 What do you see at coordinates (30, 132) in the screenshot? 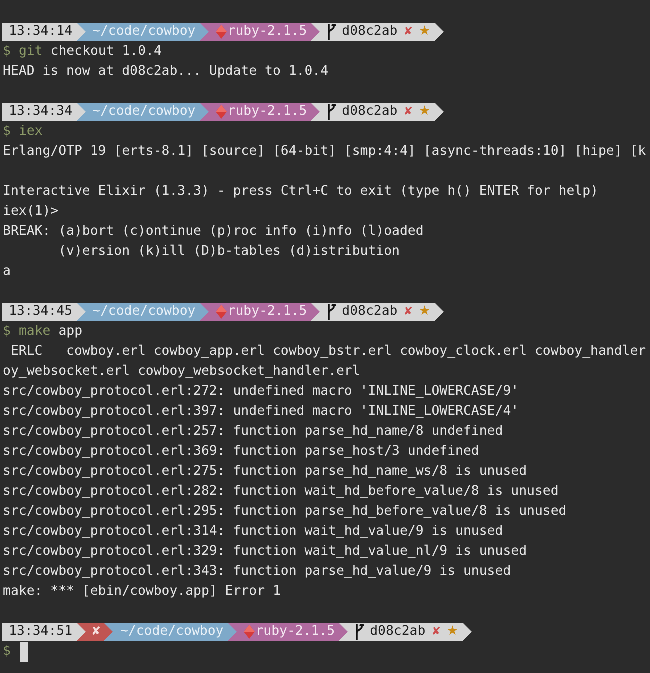
I see `command-name: iex` at bounding box center [30, 132].